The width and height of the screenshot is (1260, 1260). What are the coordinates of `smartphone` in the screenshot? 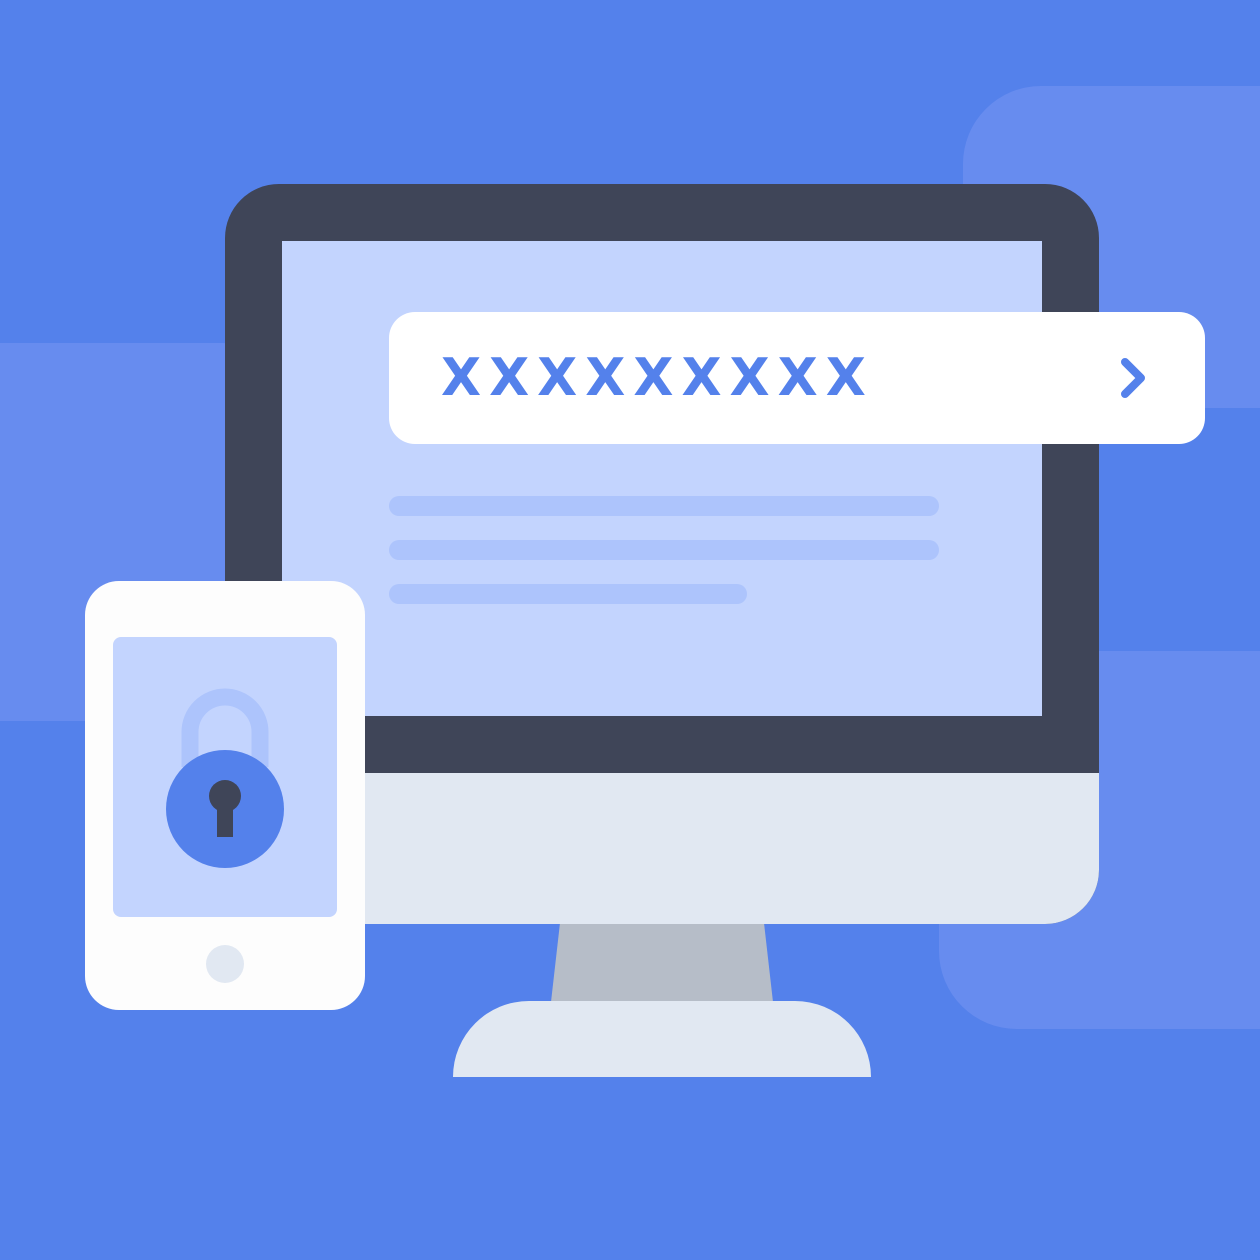 It's located at (225, 795).